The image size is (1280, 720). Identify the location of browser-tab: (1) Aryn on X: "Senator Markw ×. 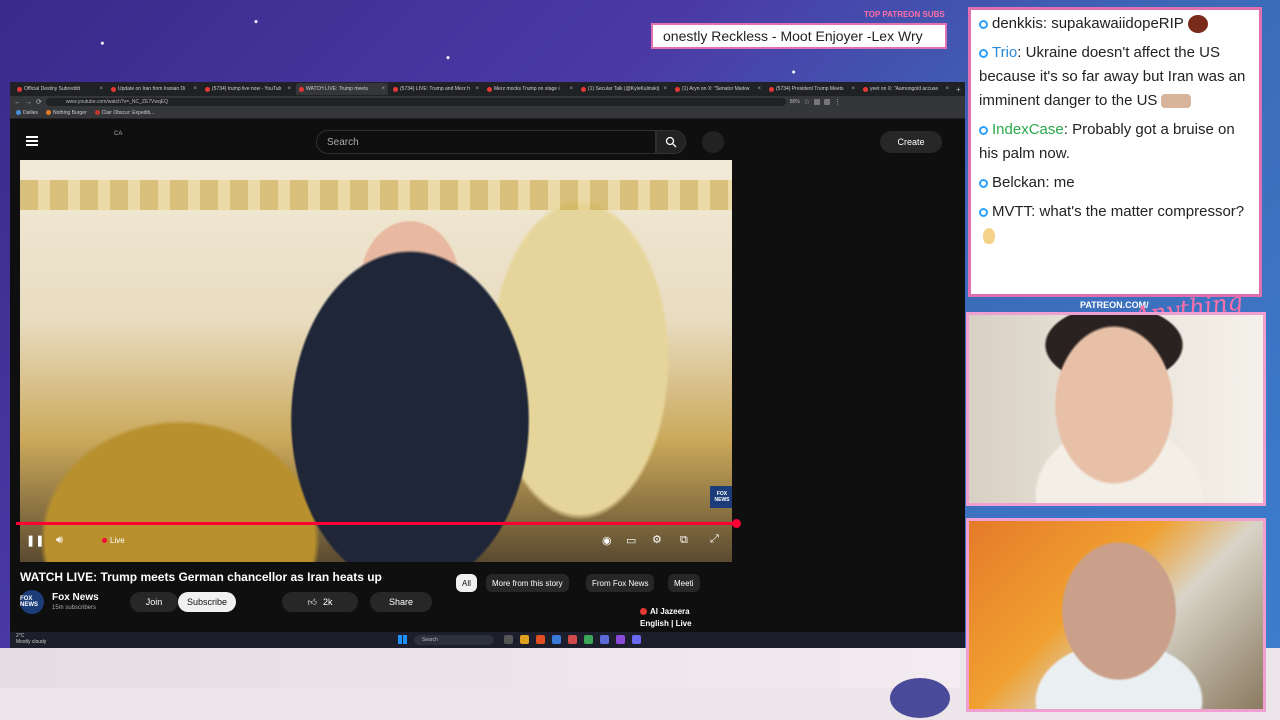
(718, 89).